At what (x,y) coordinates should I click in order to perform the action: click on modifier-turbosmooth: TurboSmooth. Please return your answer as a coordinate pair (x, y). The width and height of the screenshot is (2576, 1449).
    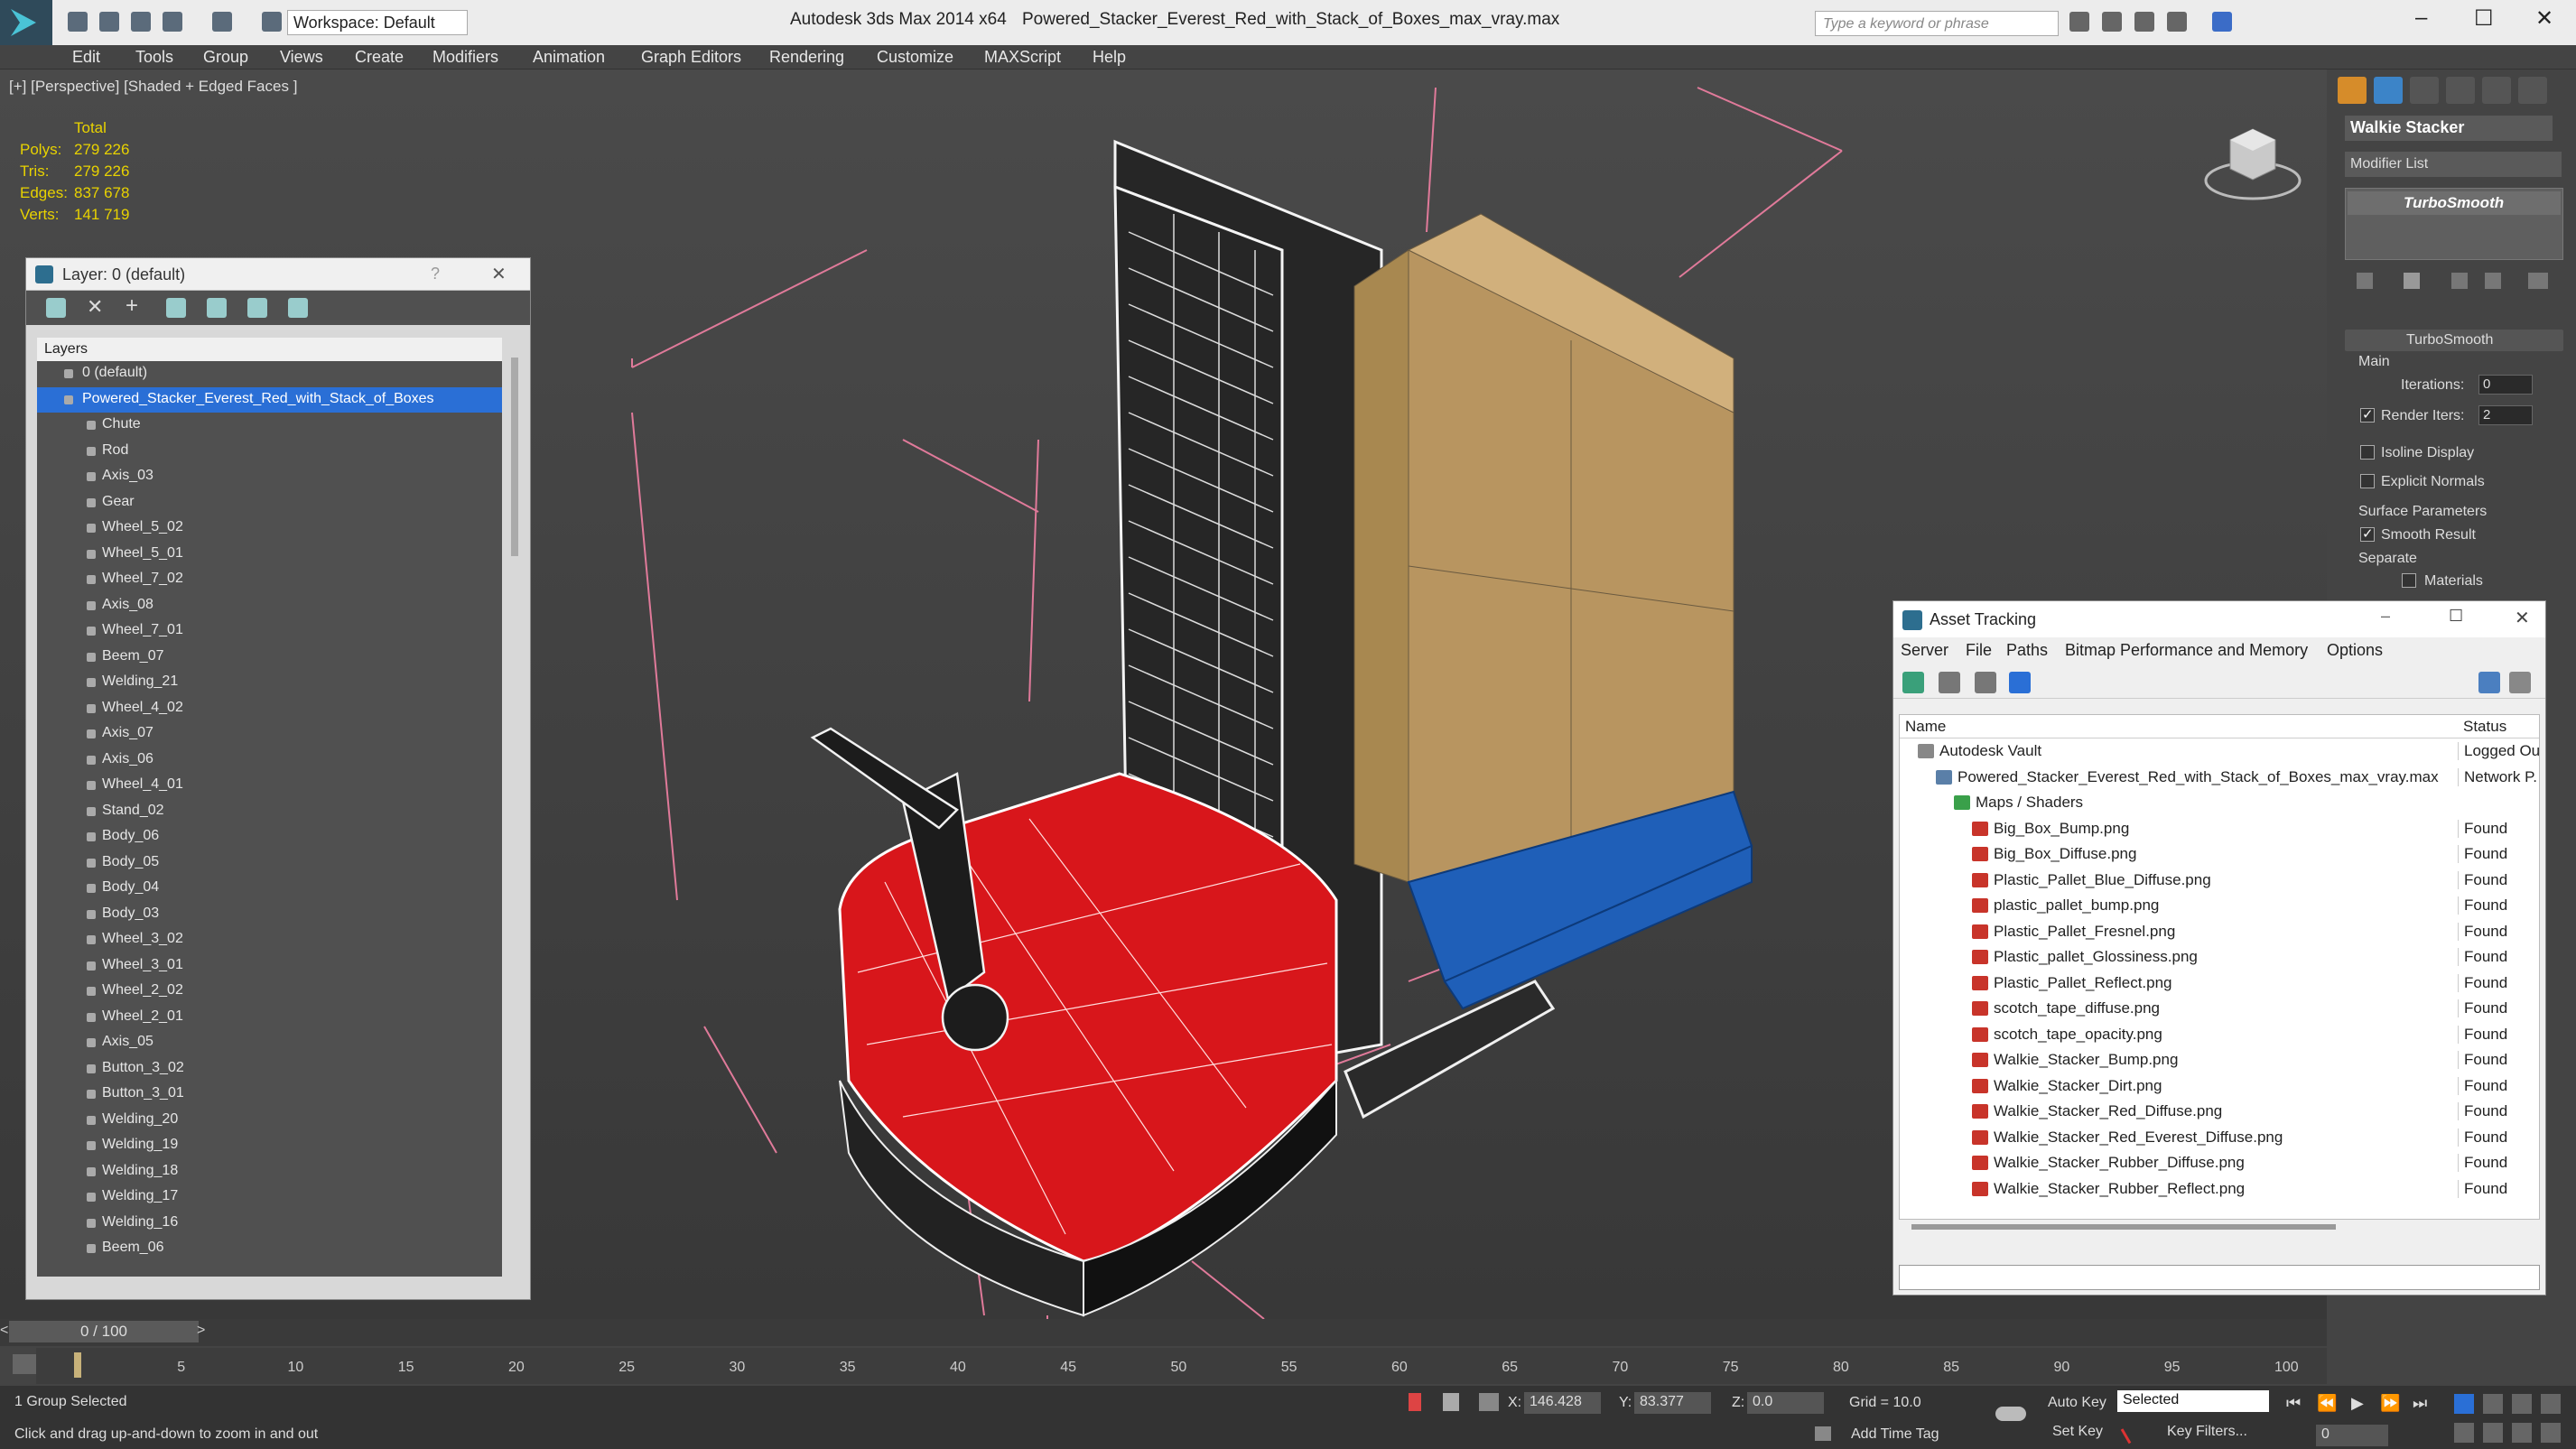
    Looking at the image, I should click on (2454, 203).